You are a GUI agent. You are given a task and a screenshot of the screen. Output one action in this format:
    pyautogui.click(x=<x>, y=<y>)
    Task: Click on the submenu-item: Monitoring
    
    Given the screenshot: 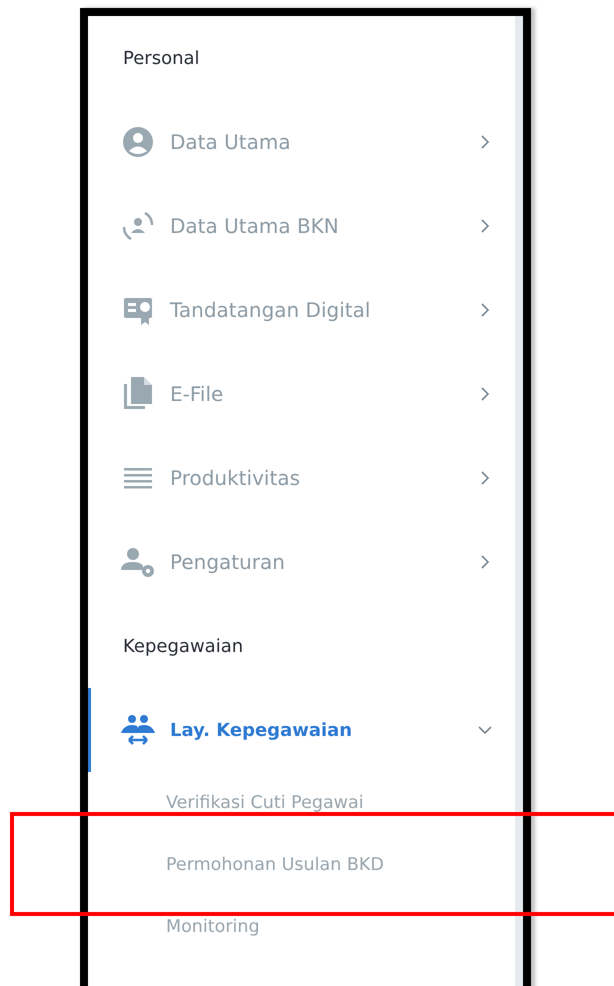 What is the action you would take?
    pyautogui.click(x=213, y=927)
    